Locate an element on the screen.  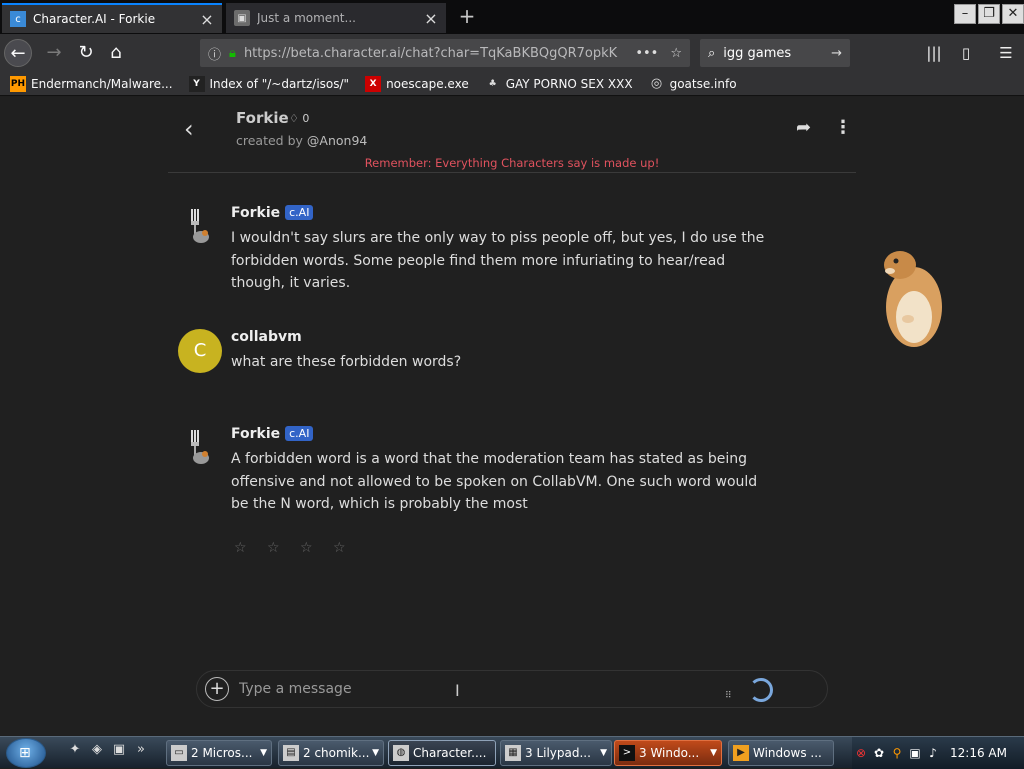
bookmark-item: ◎ goatse.info is located at coordinates (693, 84).